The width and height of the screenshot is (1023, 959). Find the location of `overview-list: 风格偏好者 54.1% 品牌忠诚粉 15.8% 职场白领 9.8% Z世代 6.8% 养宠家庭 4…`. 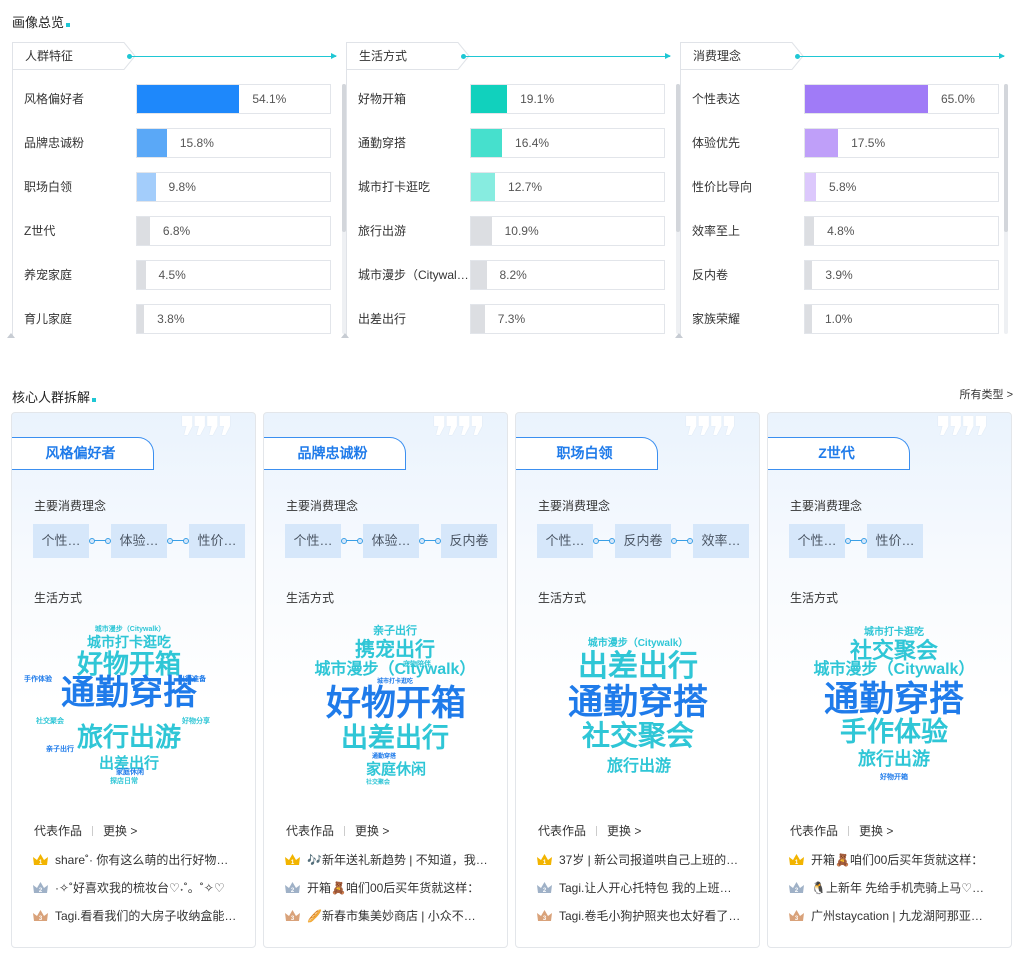

overview-list: 风格偏好者 54.1% 品牌忠诚粉 15.8% 职场白领 9.8% Z世代 6.8% 养宠家庭 4… is located at coordinates (178, 204).